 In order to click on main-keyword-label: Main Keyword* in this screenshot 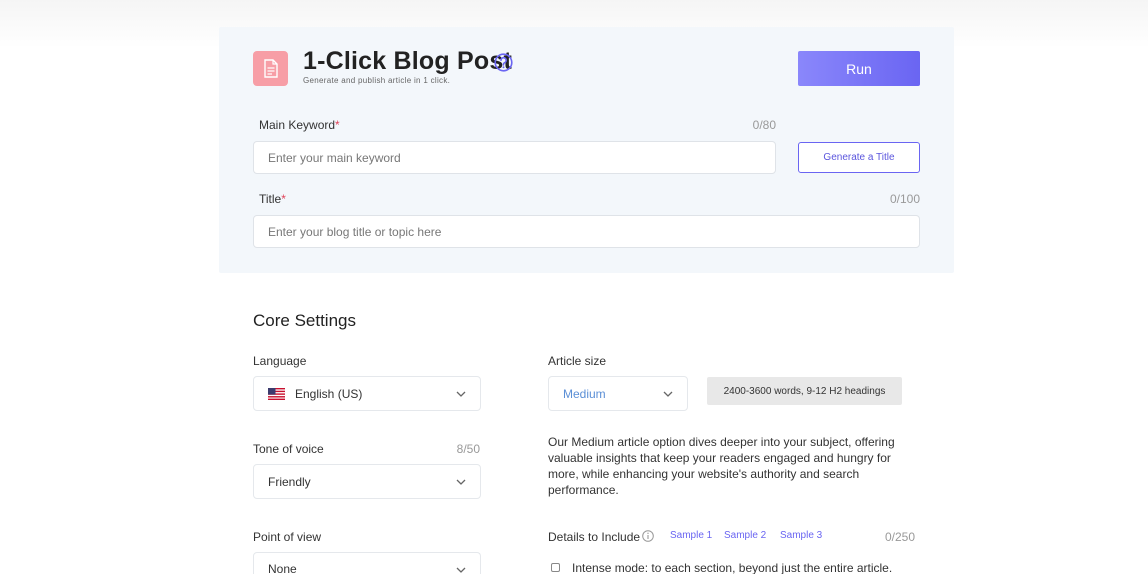, I will do `click(299, 125)`.